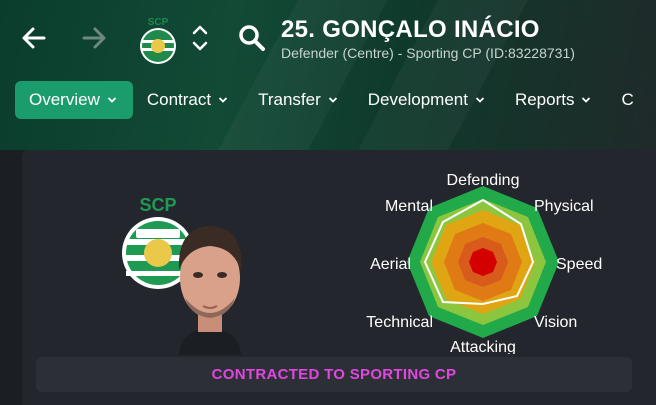 The height and width of the screenshot is (405, 656). I want to click on radar-label-physical: Physical, so click(564, 206).